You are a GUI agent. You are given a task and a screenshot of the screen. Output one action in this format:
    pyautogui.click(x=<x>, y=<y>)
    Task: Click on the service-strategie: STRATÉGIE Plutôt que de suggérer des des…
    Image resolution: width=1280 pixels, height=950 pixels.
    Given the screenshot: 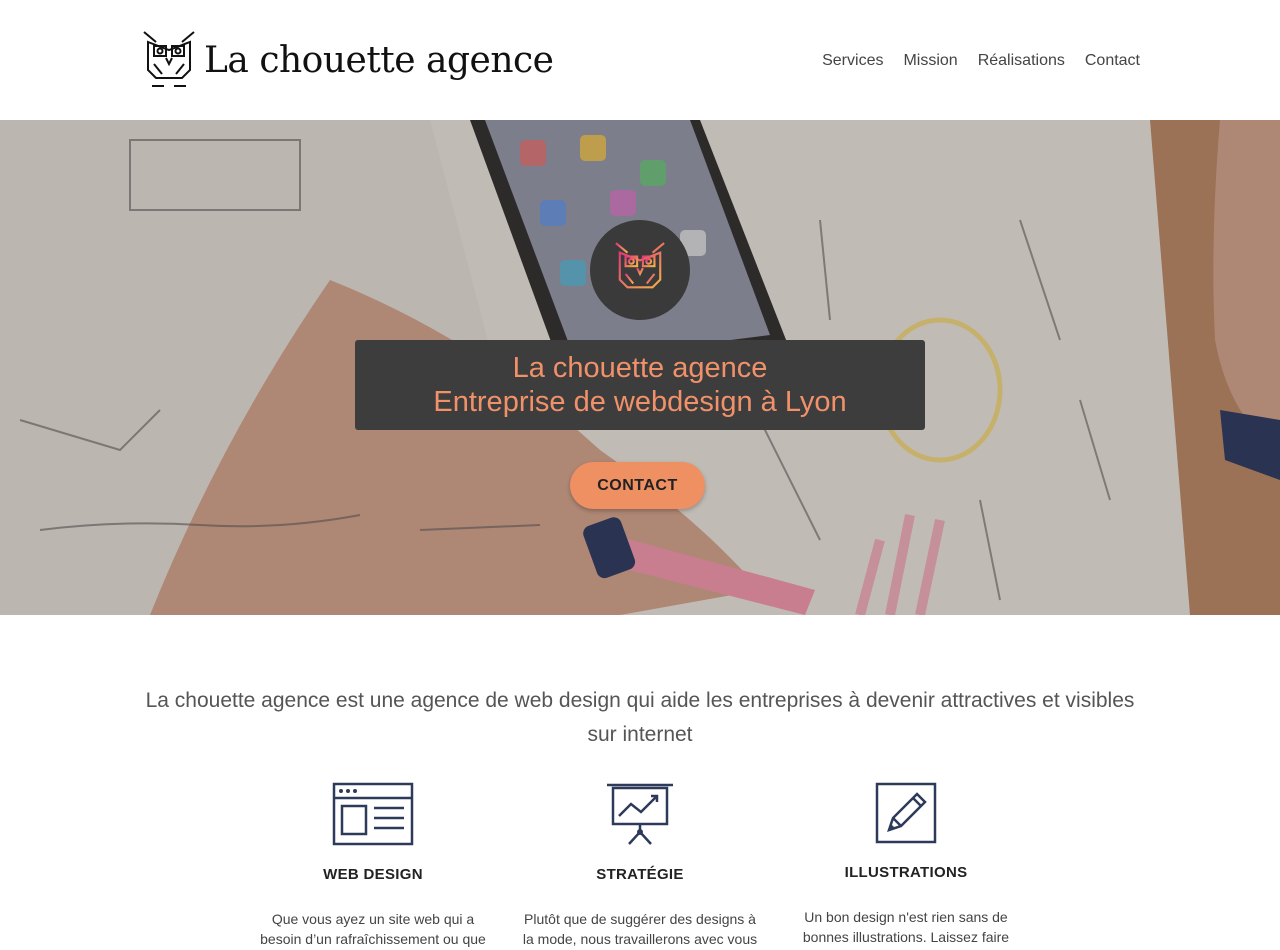 What is the action you would take?
    pyautogui.click(x=640, y=865)
    